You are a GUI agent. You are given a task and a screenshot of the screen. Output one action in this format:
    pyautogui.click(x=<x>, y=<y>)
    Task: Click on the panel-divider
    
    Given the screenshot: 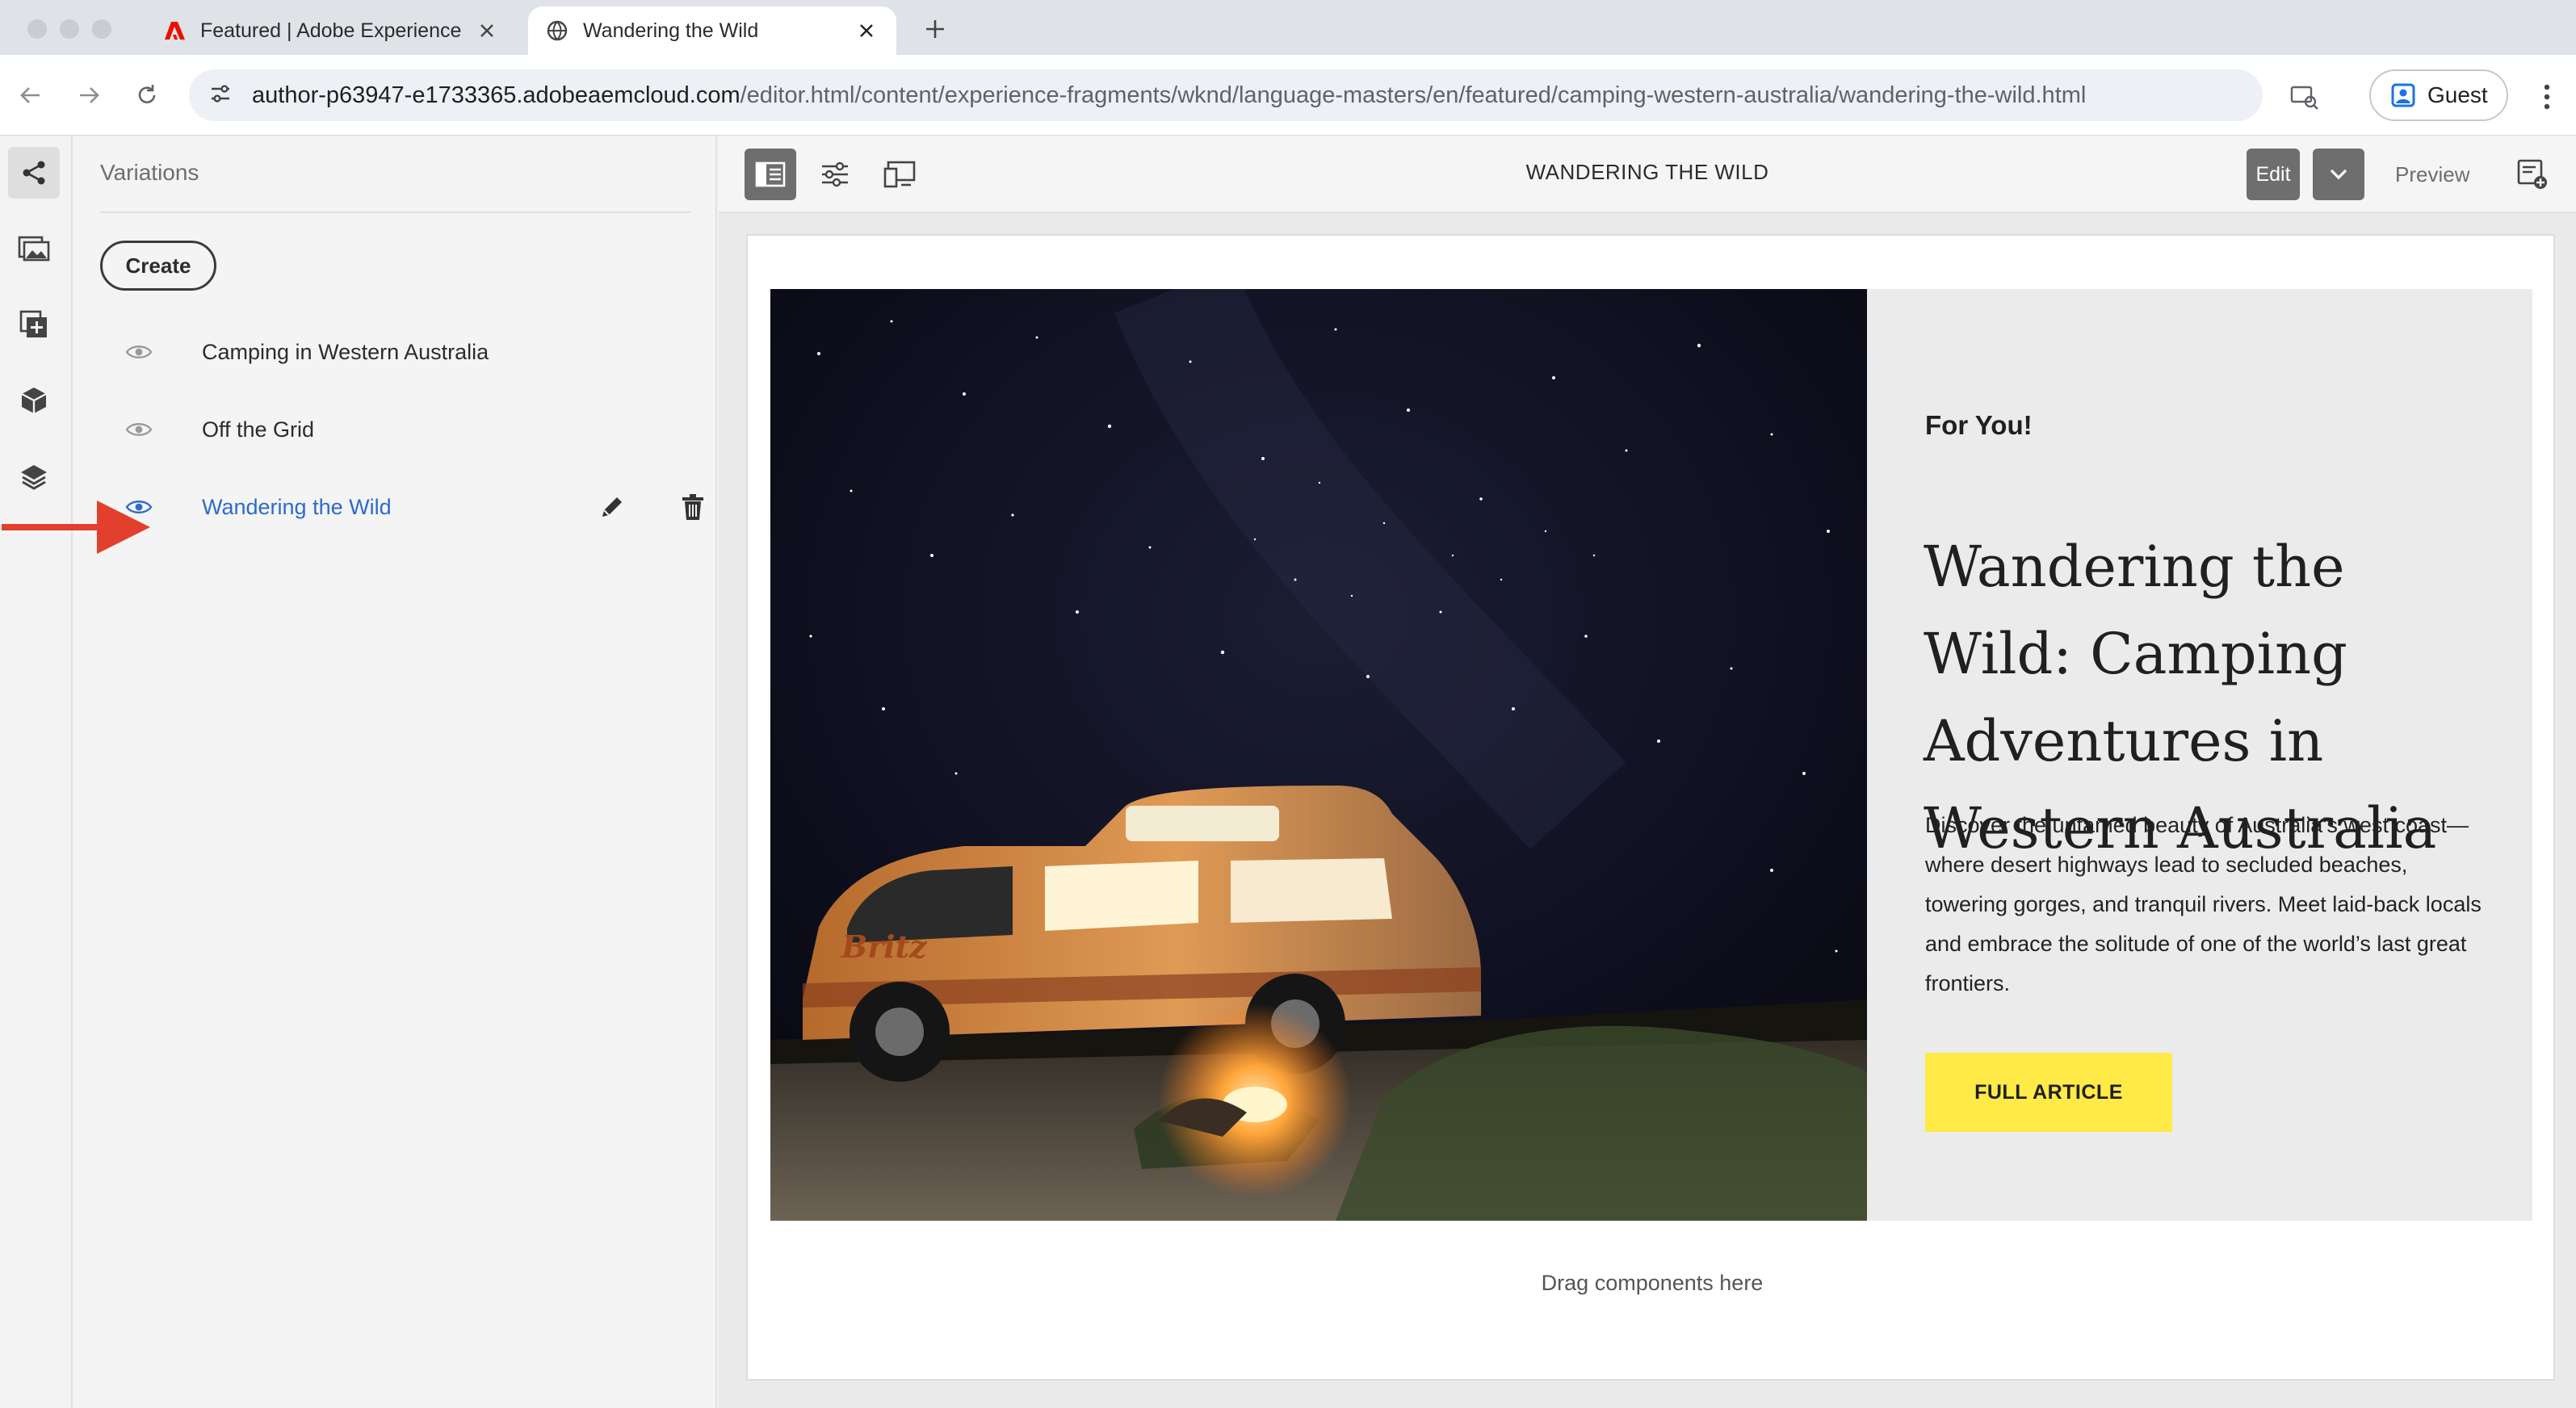 What is the action you would take?
    pyautogui.click(x=395, y=212)
    